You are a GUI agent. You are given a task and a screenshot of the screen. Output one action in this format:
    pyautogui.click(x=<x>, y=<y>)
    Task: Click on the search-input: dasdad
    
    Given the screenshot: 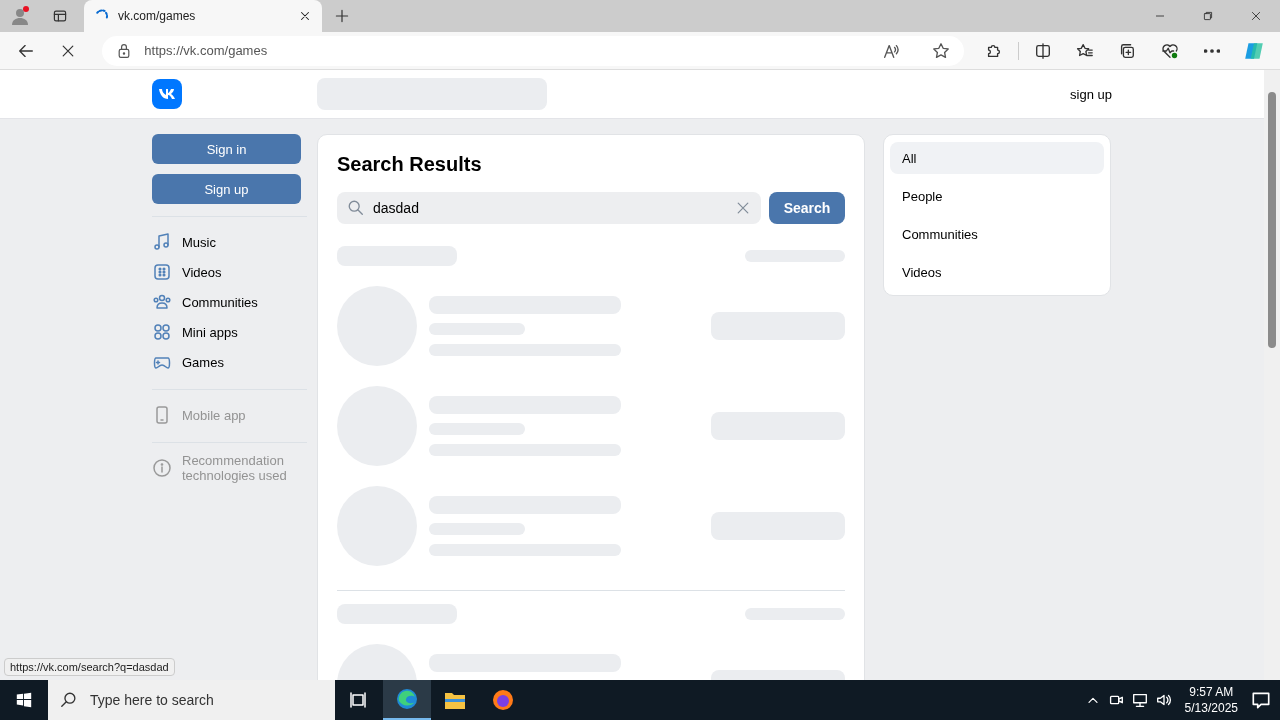 What is the action you would take?
    pyautogui.click(x=550, y=208)
    